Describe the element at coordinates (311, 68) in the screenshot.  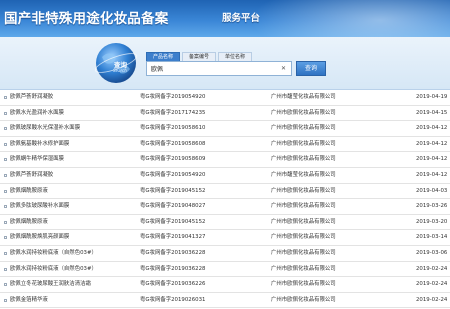
I see `query-button: 查询` at that location.